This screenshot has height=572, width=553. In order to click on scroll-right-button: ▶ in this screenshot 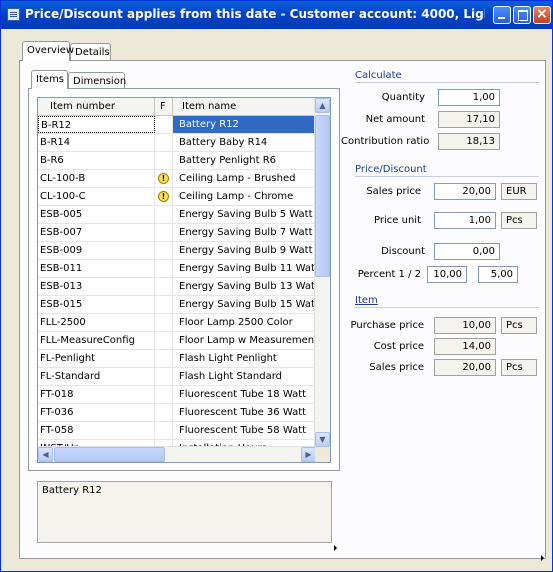, I will do `click(308, 454)`.